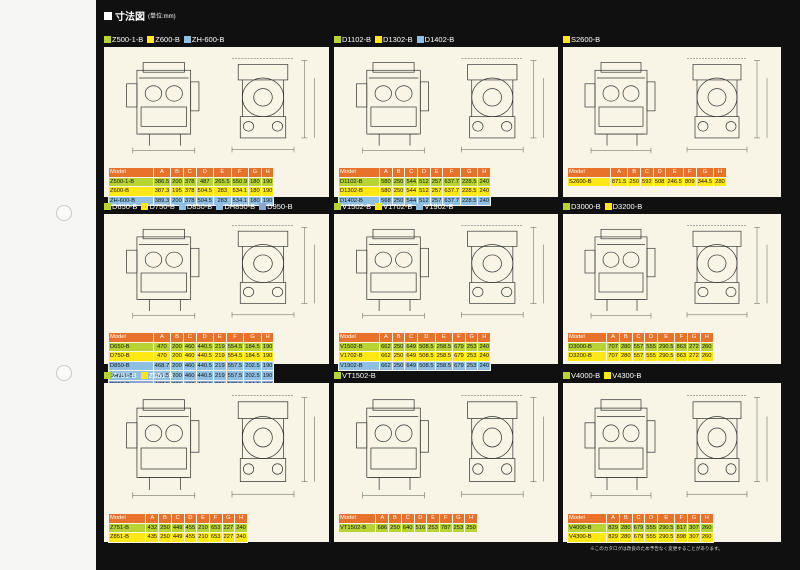  Describe the element at coordinates (627, 206) in the screenshot. I see `model-tag-label: D3200-B` at that location.